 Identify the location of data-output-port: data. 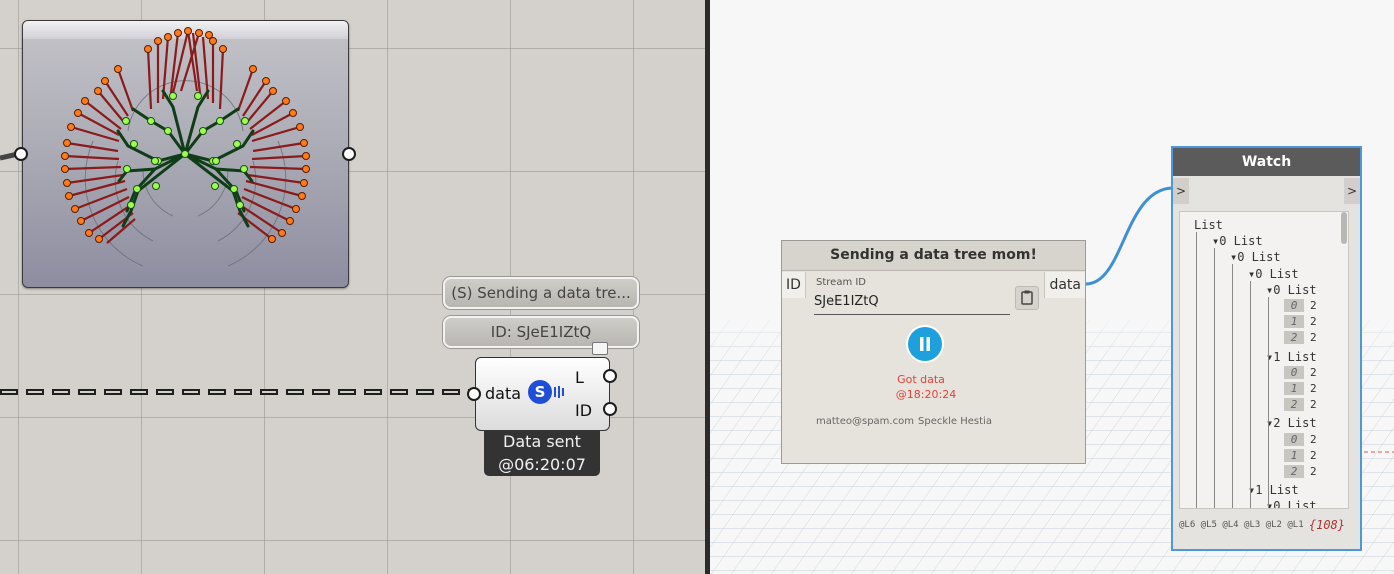
(1064, 285).